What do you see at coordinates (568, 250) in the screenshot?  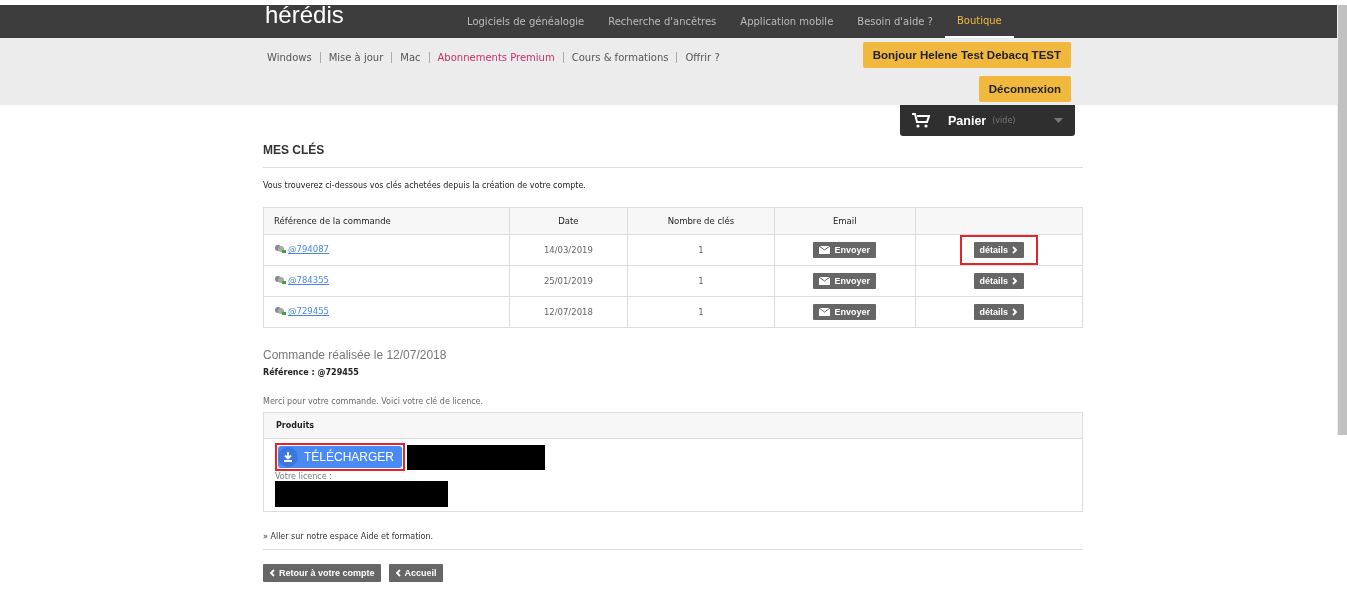 I see `table-cell: 14/03/2019` at bounding box center [568, 250].